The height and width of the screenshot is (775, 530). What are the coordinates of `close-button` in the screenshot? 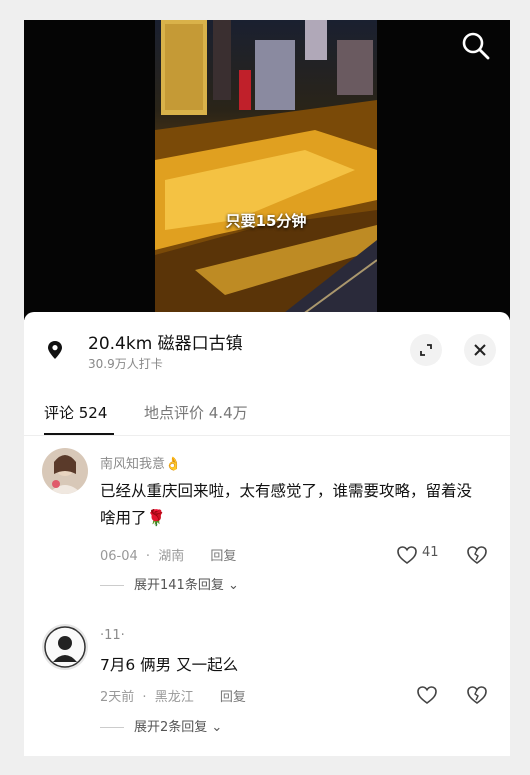 It's located at (480, 350).